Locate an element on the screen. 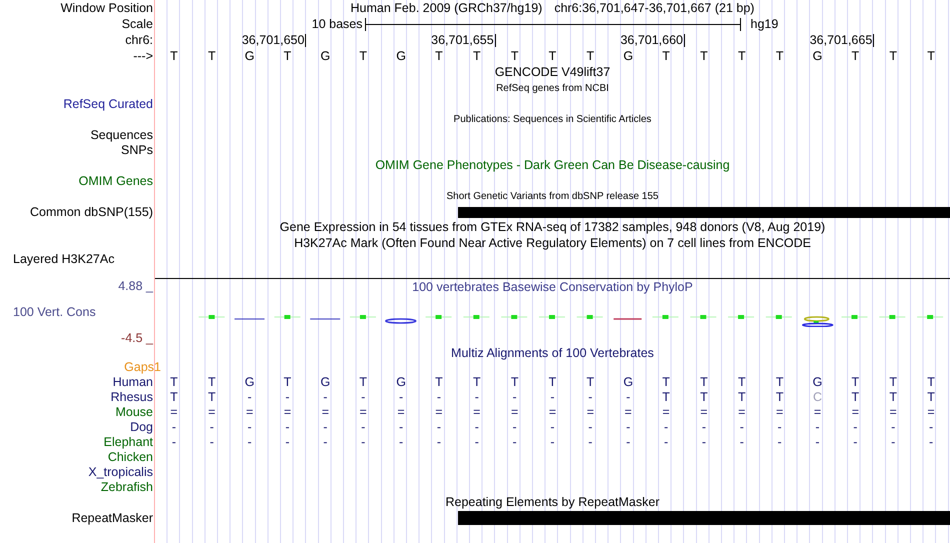 The image size is (950, 543). track-label: Layered H3K27Ac is located at coordinates (63, 259).